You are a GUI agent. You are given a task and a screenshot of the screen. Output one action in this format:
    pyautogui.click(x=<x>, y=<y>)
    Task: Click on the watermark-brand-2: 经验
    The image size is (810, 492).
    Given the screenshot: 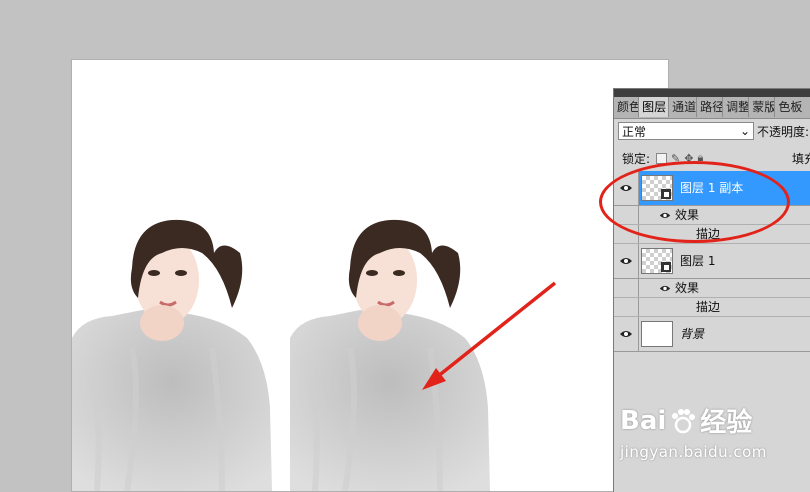 What is the action you would take?
    pyautogui.click(x=726, y=423)
    